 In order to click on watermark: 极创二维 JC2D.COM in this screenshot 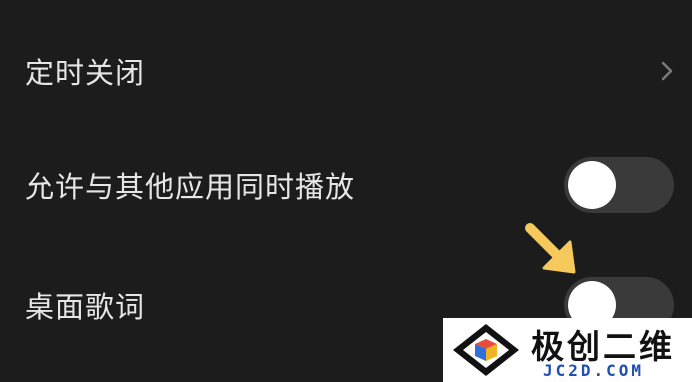, I will do `click(567, 350)`.